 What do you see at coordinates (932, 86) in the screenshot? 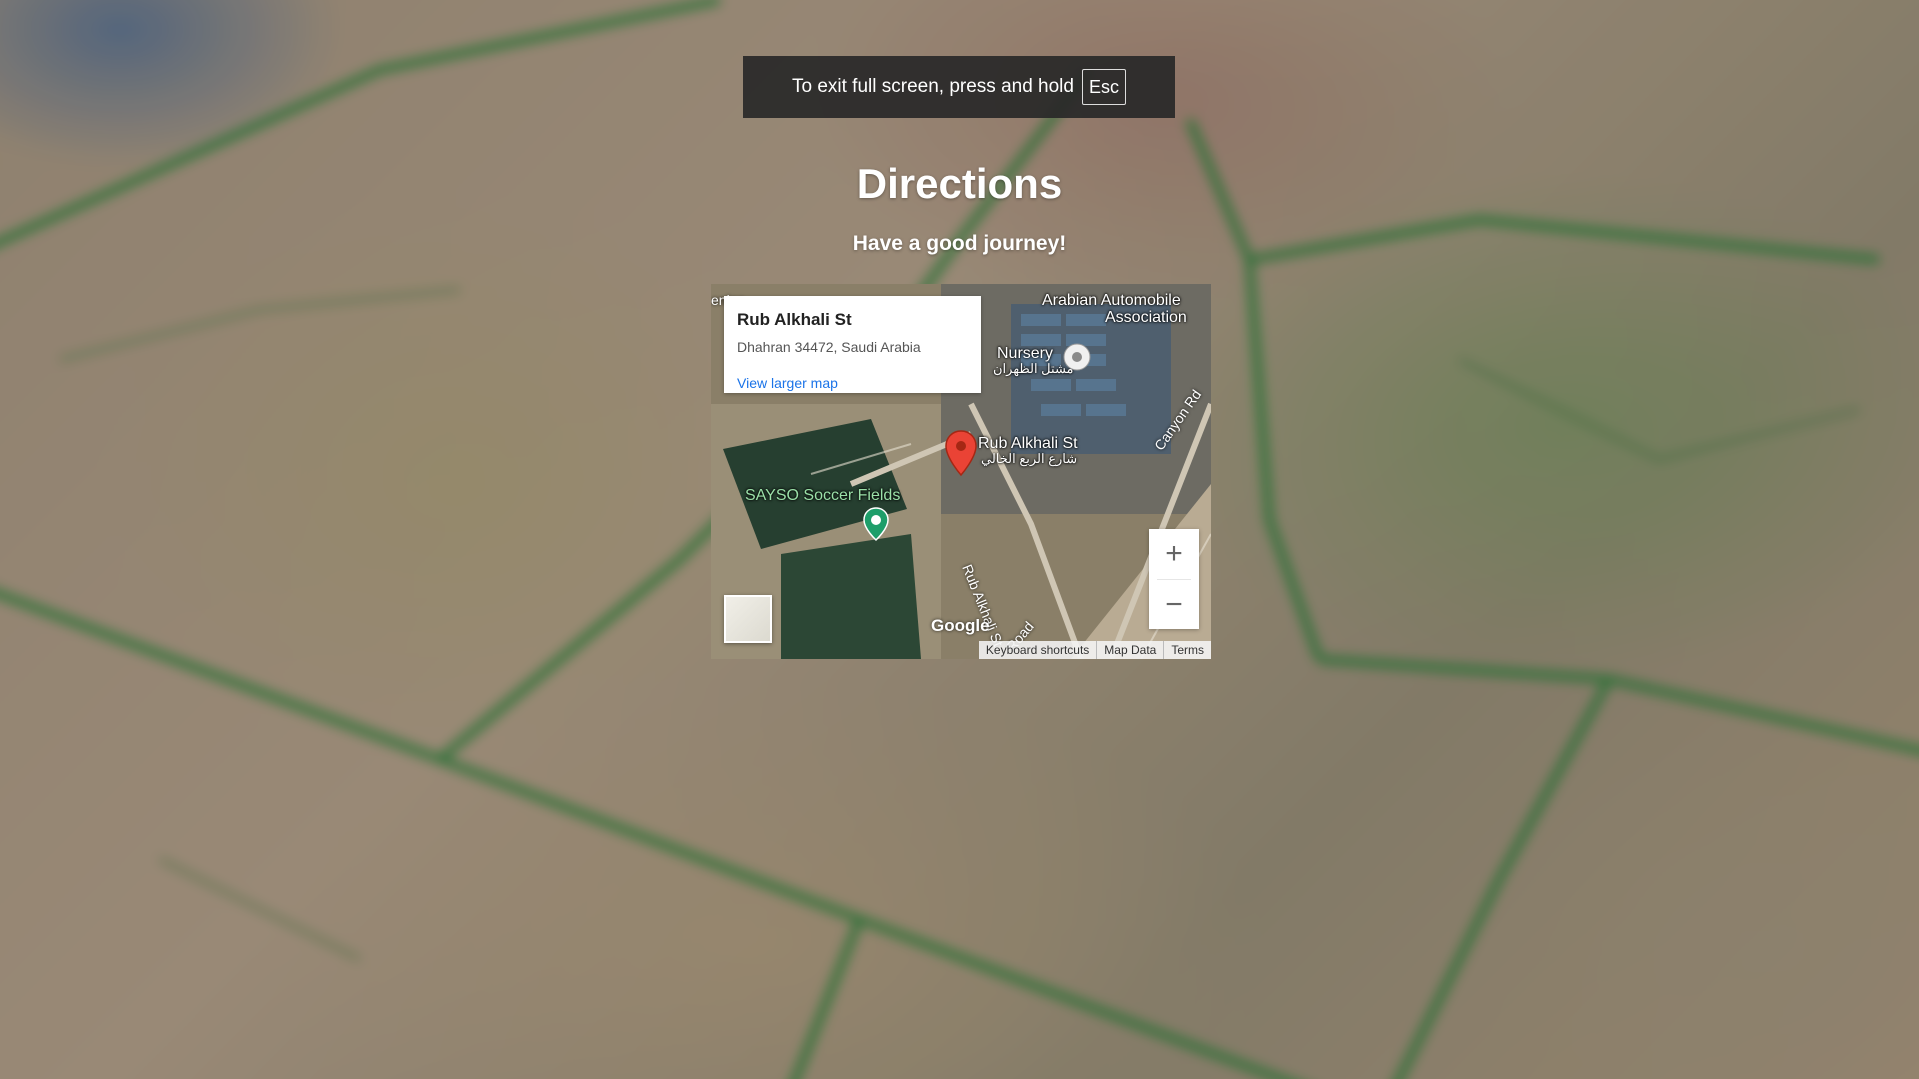
I see `fullscreen-notice-text: To exit full screen, press and hold` at bounding box center [932, 86].